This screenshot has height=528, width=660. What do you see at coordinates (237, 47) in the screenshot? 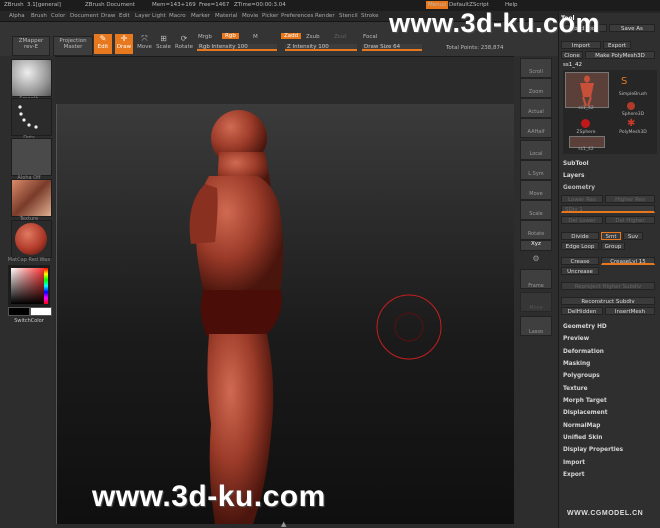
I see `rgb-intensity-slider: Rgb Intensity 100` at bounding box center [237, 47].